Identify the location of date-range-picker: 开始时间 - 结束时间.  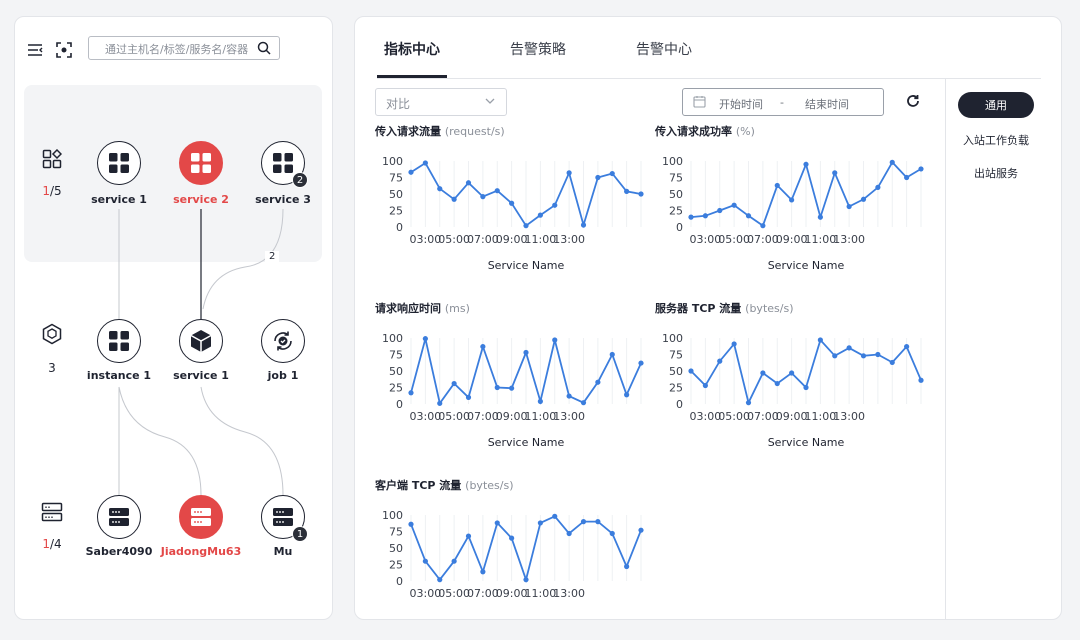
(783, 102).